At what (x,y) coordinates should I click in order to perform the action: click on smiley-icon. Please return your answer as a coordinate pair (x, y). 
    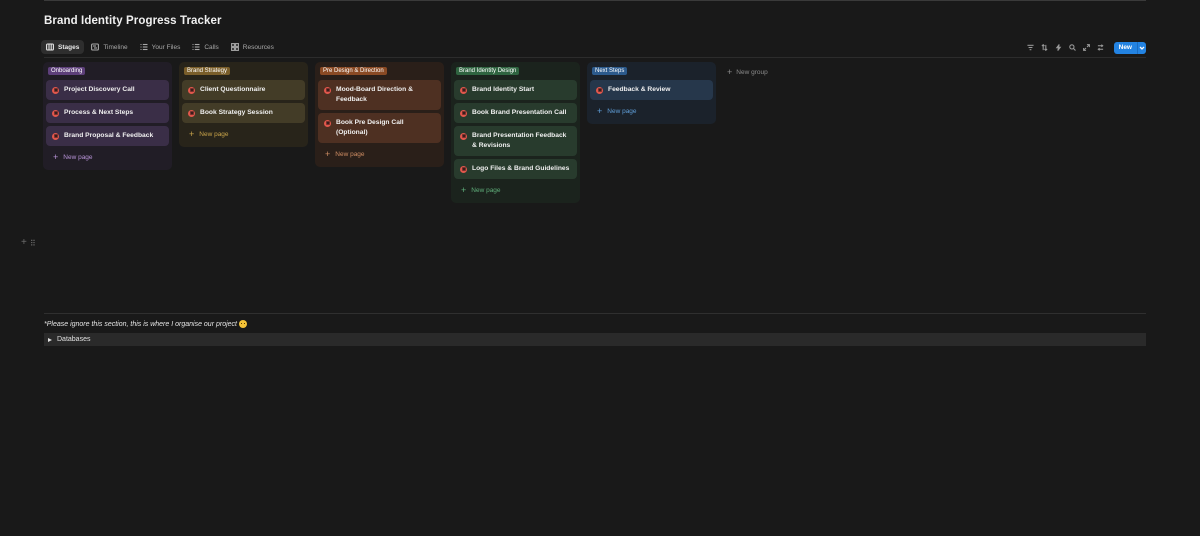
    Looking at the image, I should click on (243, 324).